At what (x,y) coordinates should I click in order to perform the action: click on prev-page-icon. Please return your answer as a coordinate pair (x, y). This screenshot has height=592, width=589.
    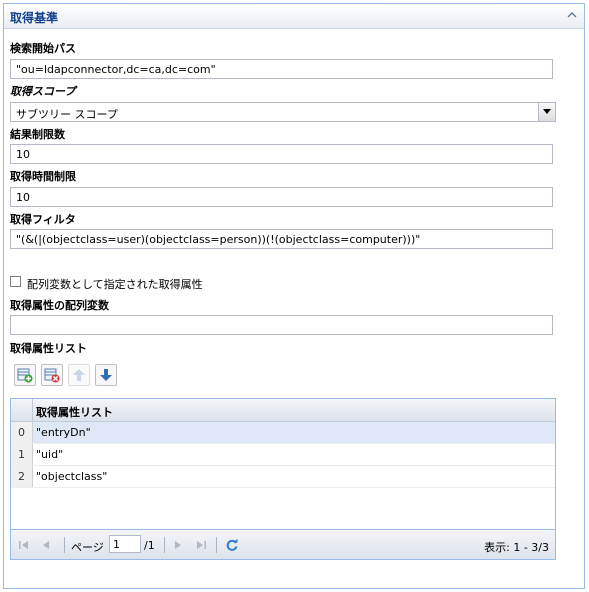
    Looking at the image, I should click on (46, 545).